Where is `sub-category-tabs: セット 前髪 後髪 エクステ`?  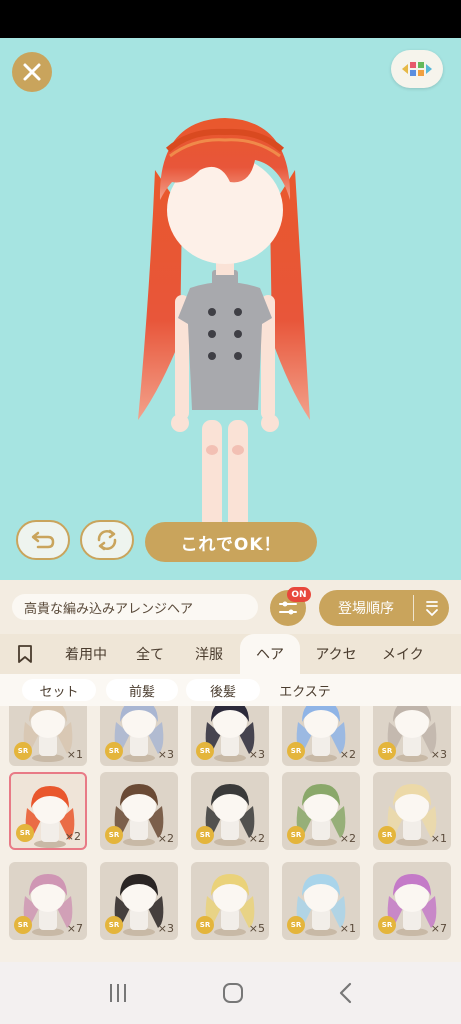
sub-category-tabs: セット 前髪 後髪 エクステ is located at coordinates (230, 690).